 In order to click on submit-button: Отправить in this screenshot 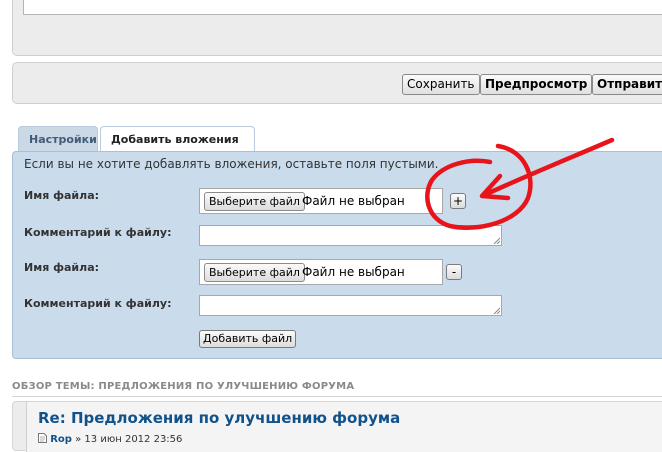, I will do `click(627, 84)`.